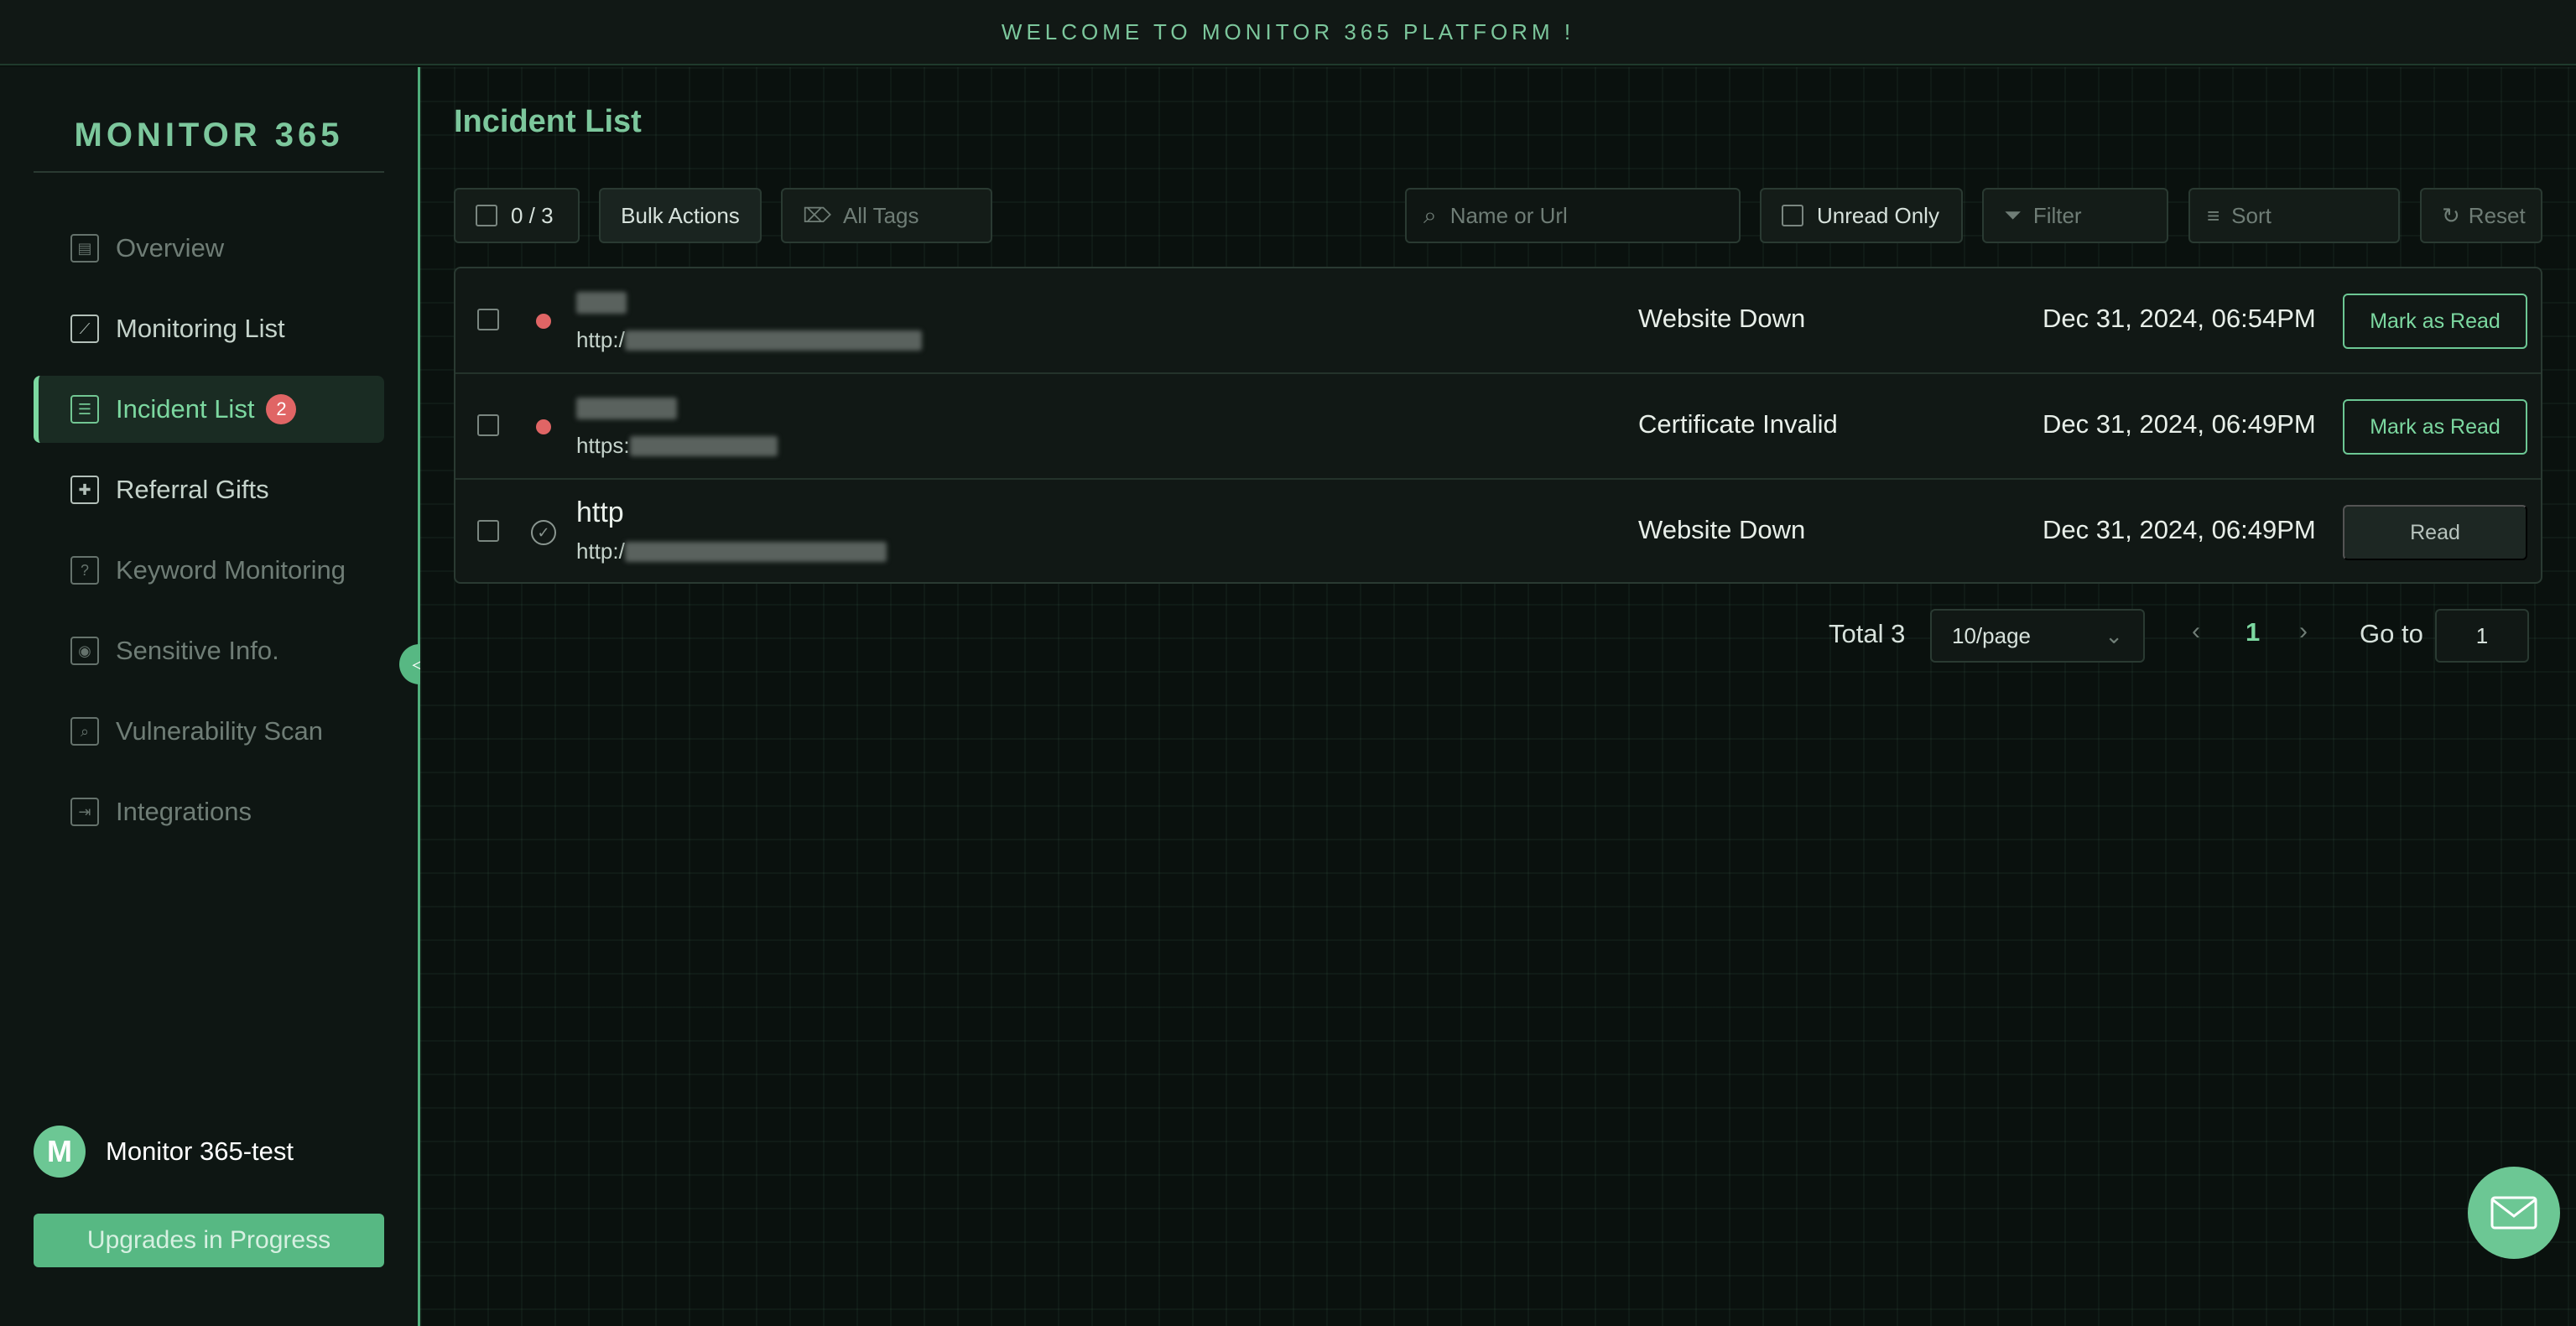  Describe the element at coordinates (209, 1240) in the screenshot. I see `upgrades-in-progress-button: Upgrades in Progress` at that location.